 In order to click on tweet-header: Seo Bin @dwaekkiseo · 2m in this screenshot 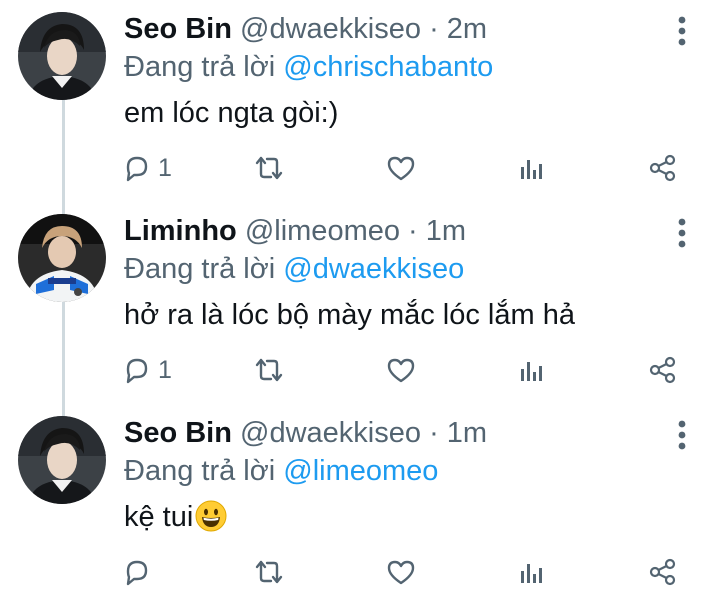, I will do `click(404, 29)`.